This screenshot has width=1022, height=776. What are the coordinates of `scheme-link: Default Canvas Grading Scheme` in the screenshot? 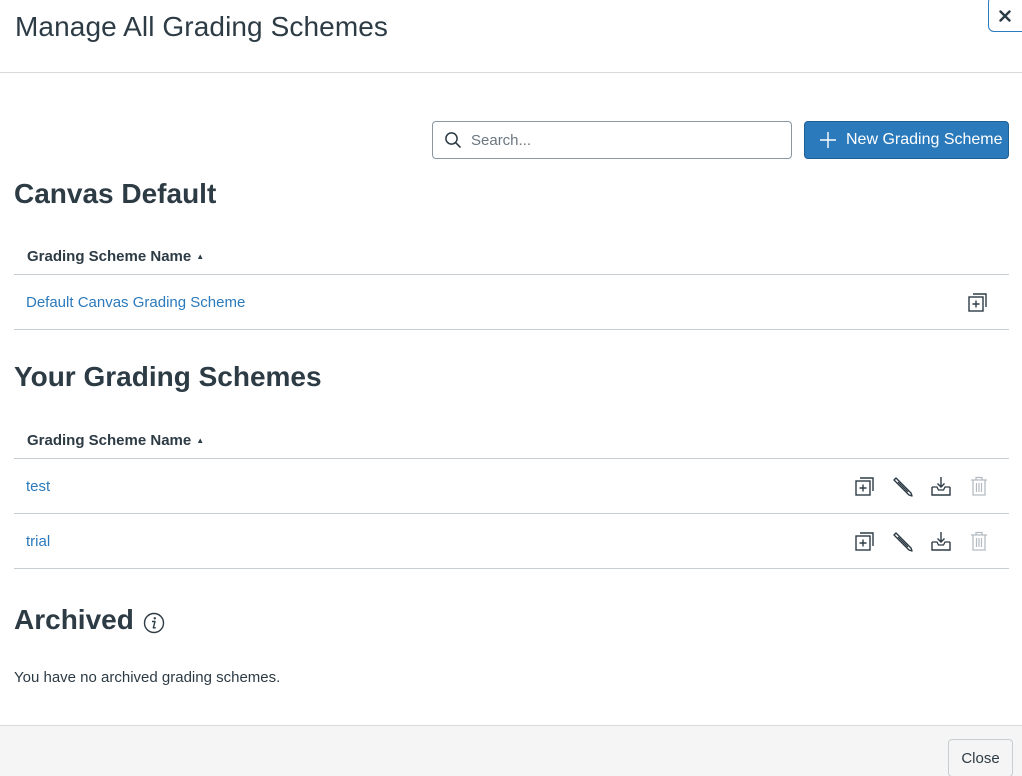 It's located at (135, 302).